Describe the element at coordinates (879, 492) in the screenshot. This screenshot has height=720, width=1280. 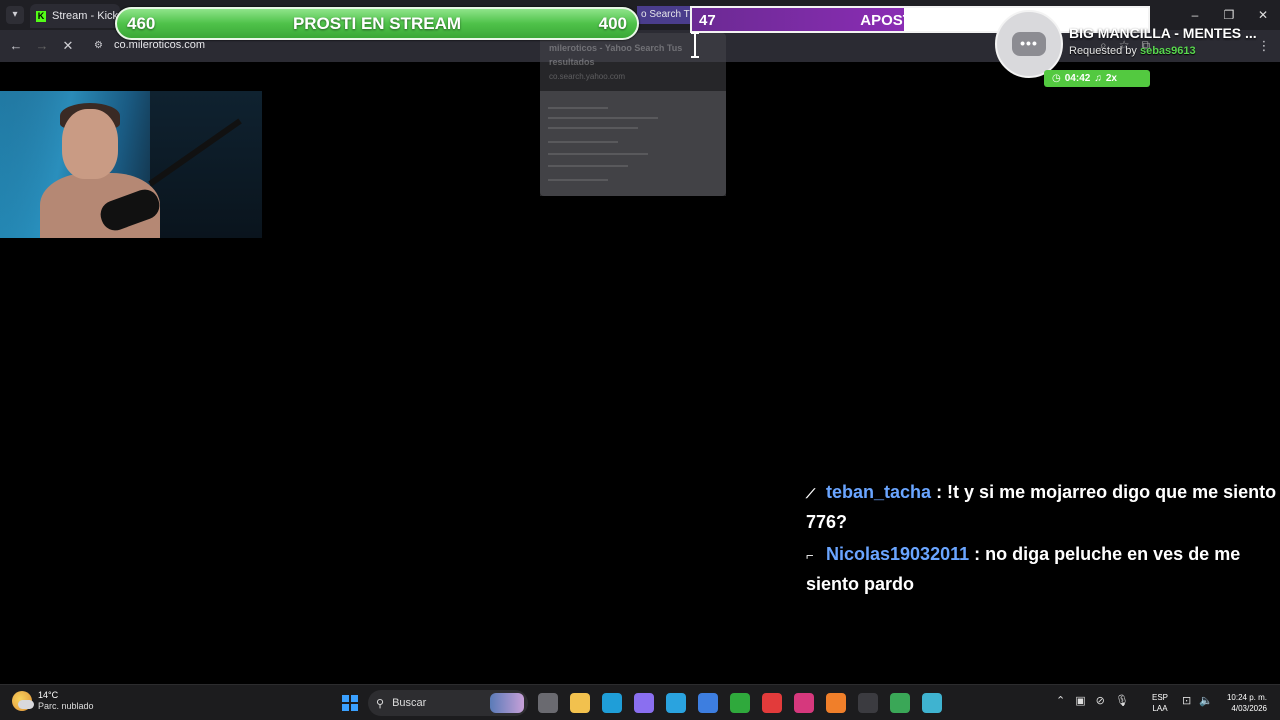
I see `chat-username: teban_tacha` at that location.